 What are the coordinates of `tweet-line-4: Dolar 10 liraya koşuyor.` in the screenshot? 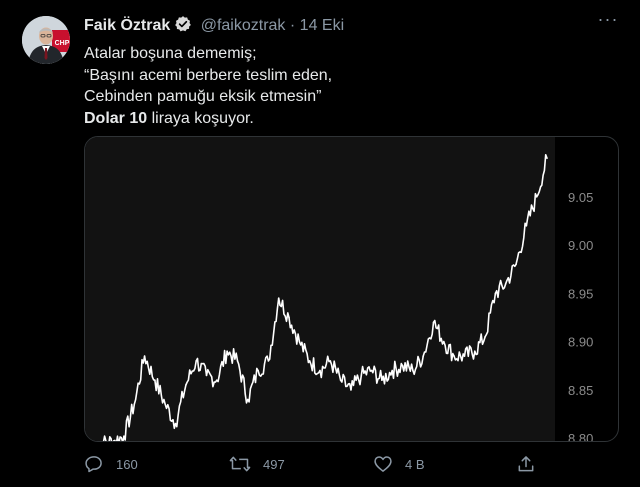 It's located at (208, 119).